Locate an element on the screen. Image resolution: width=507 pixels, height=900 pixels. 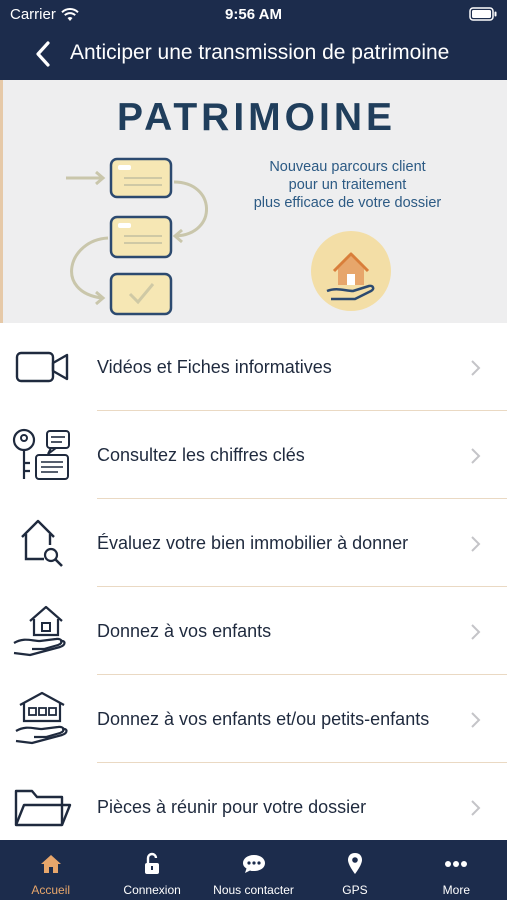
tab-gps: GPS is located at coordinates (354, 870).